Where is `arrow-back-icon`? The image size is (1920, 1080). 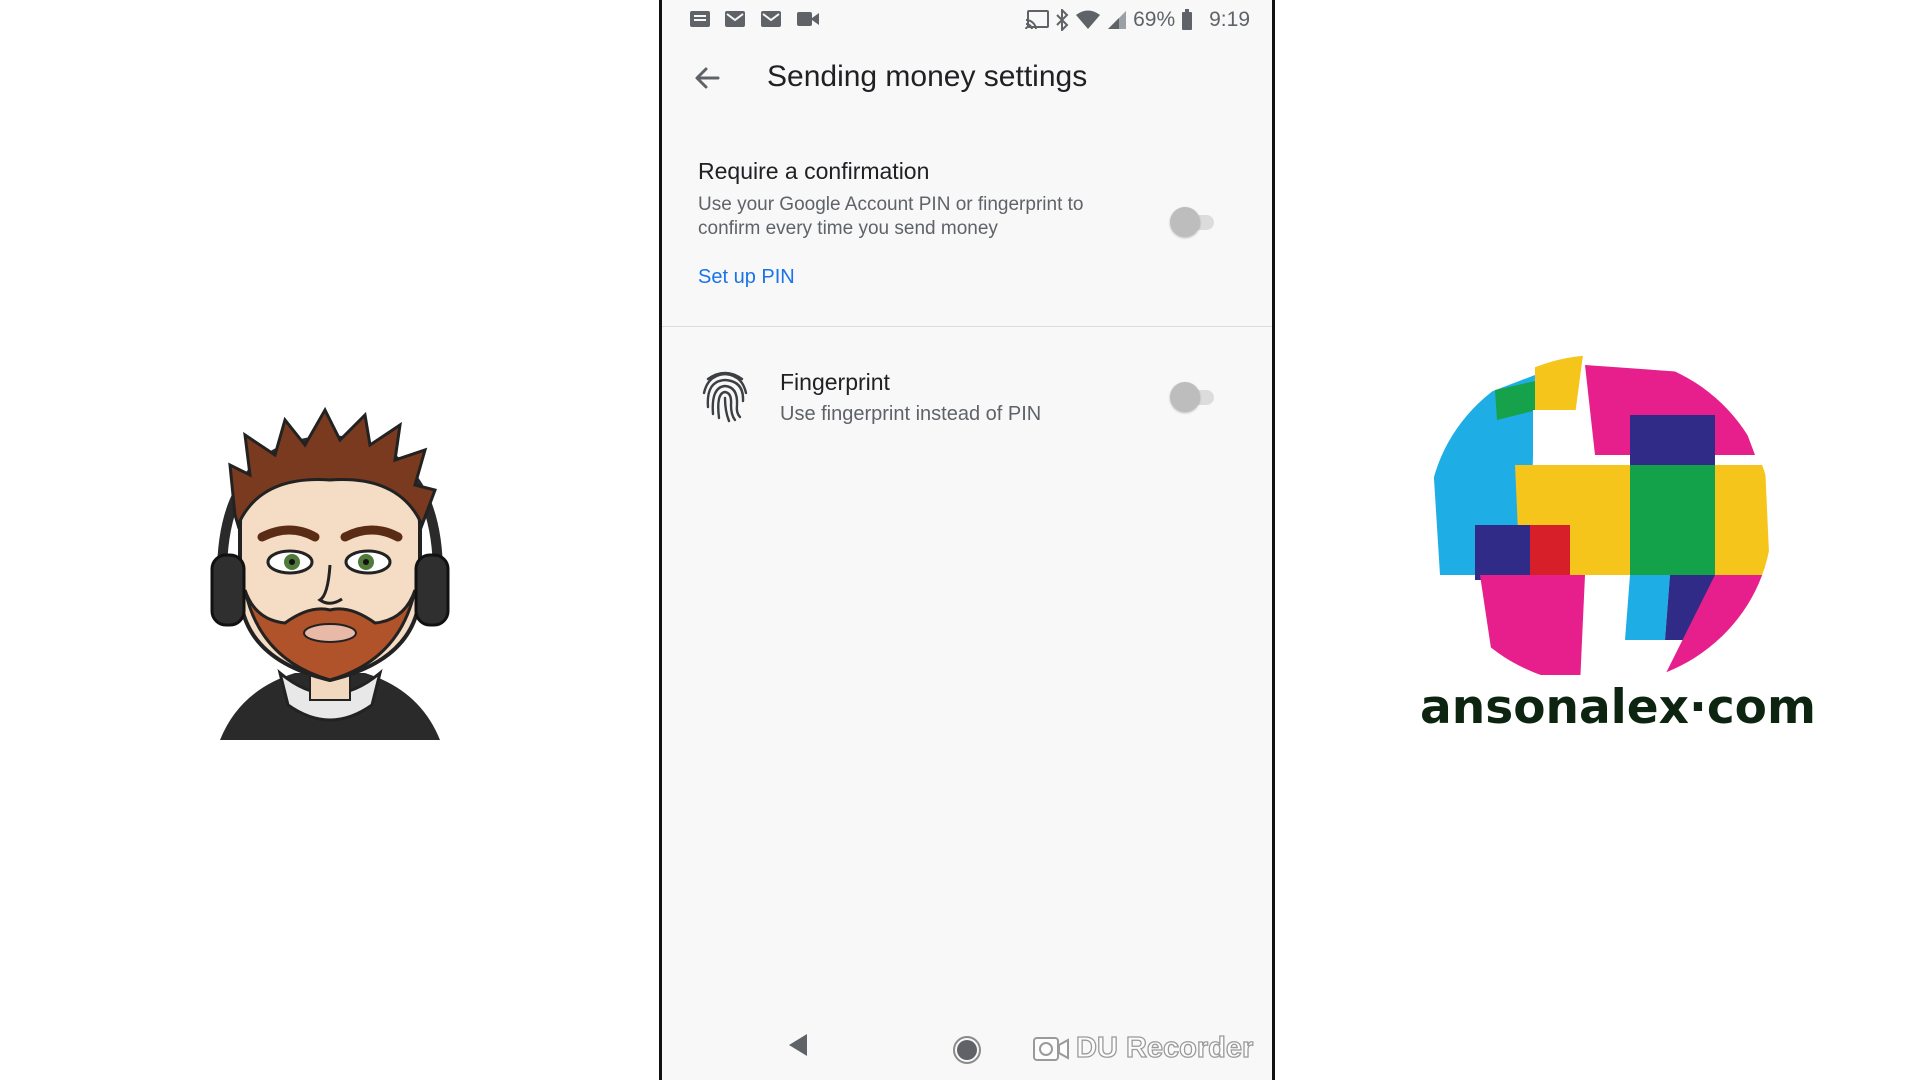
arrow-back-icon is located at coordinates (708, 78).